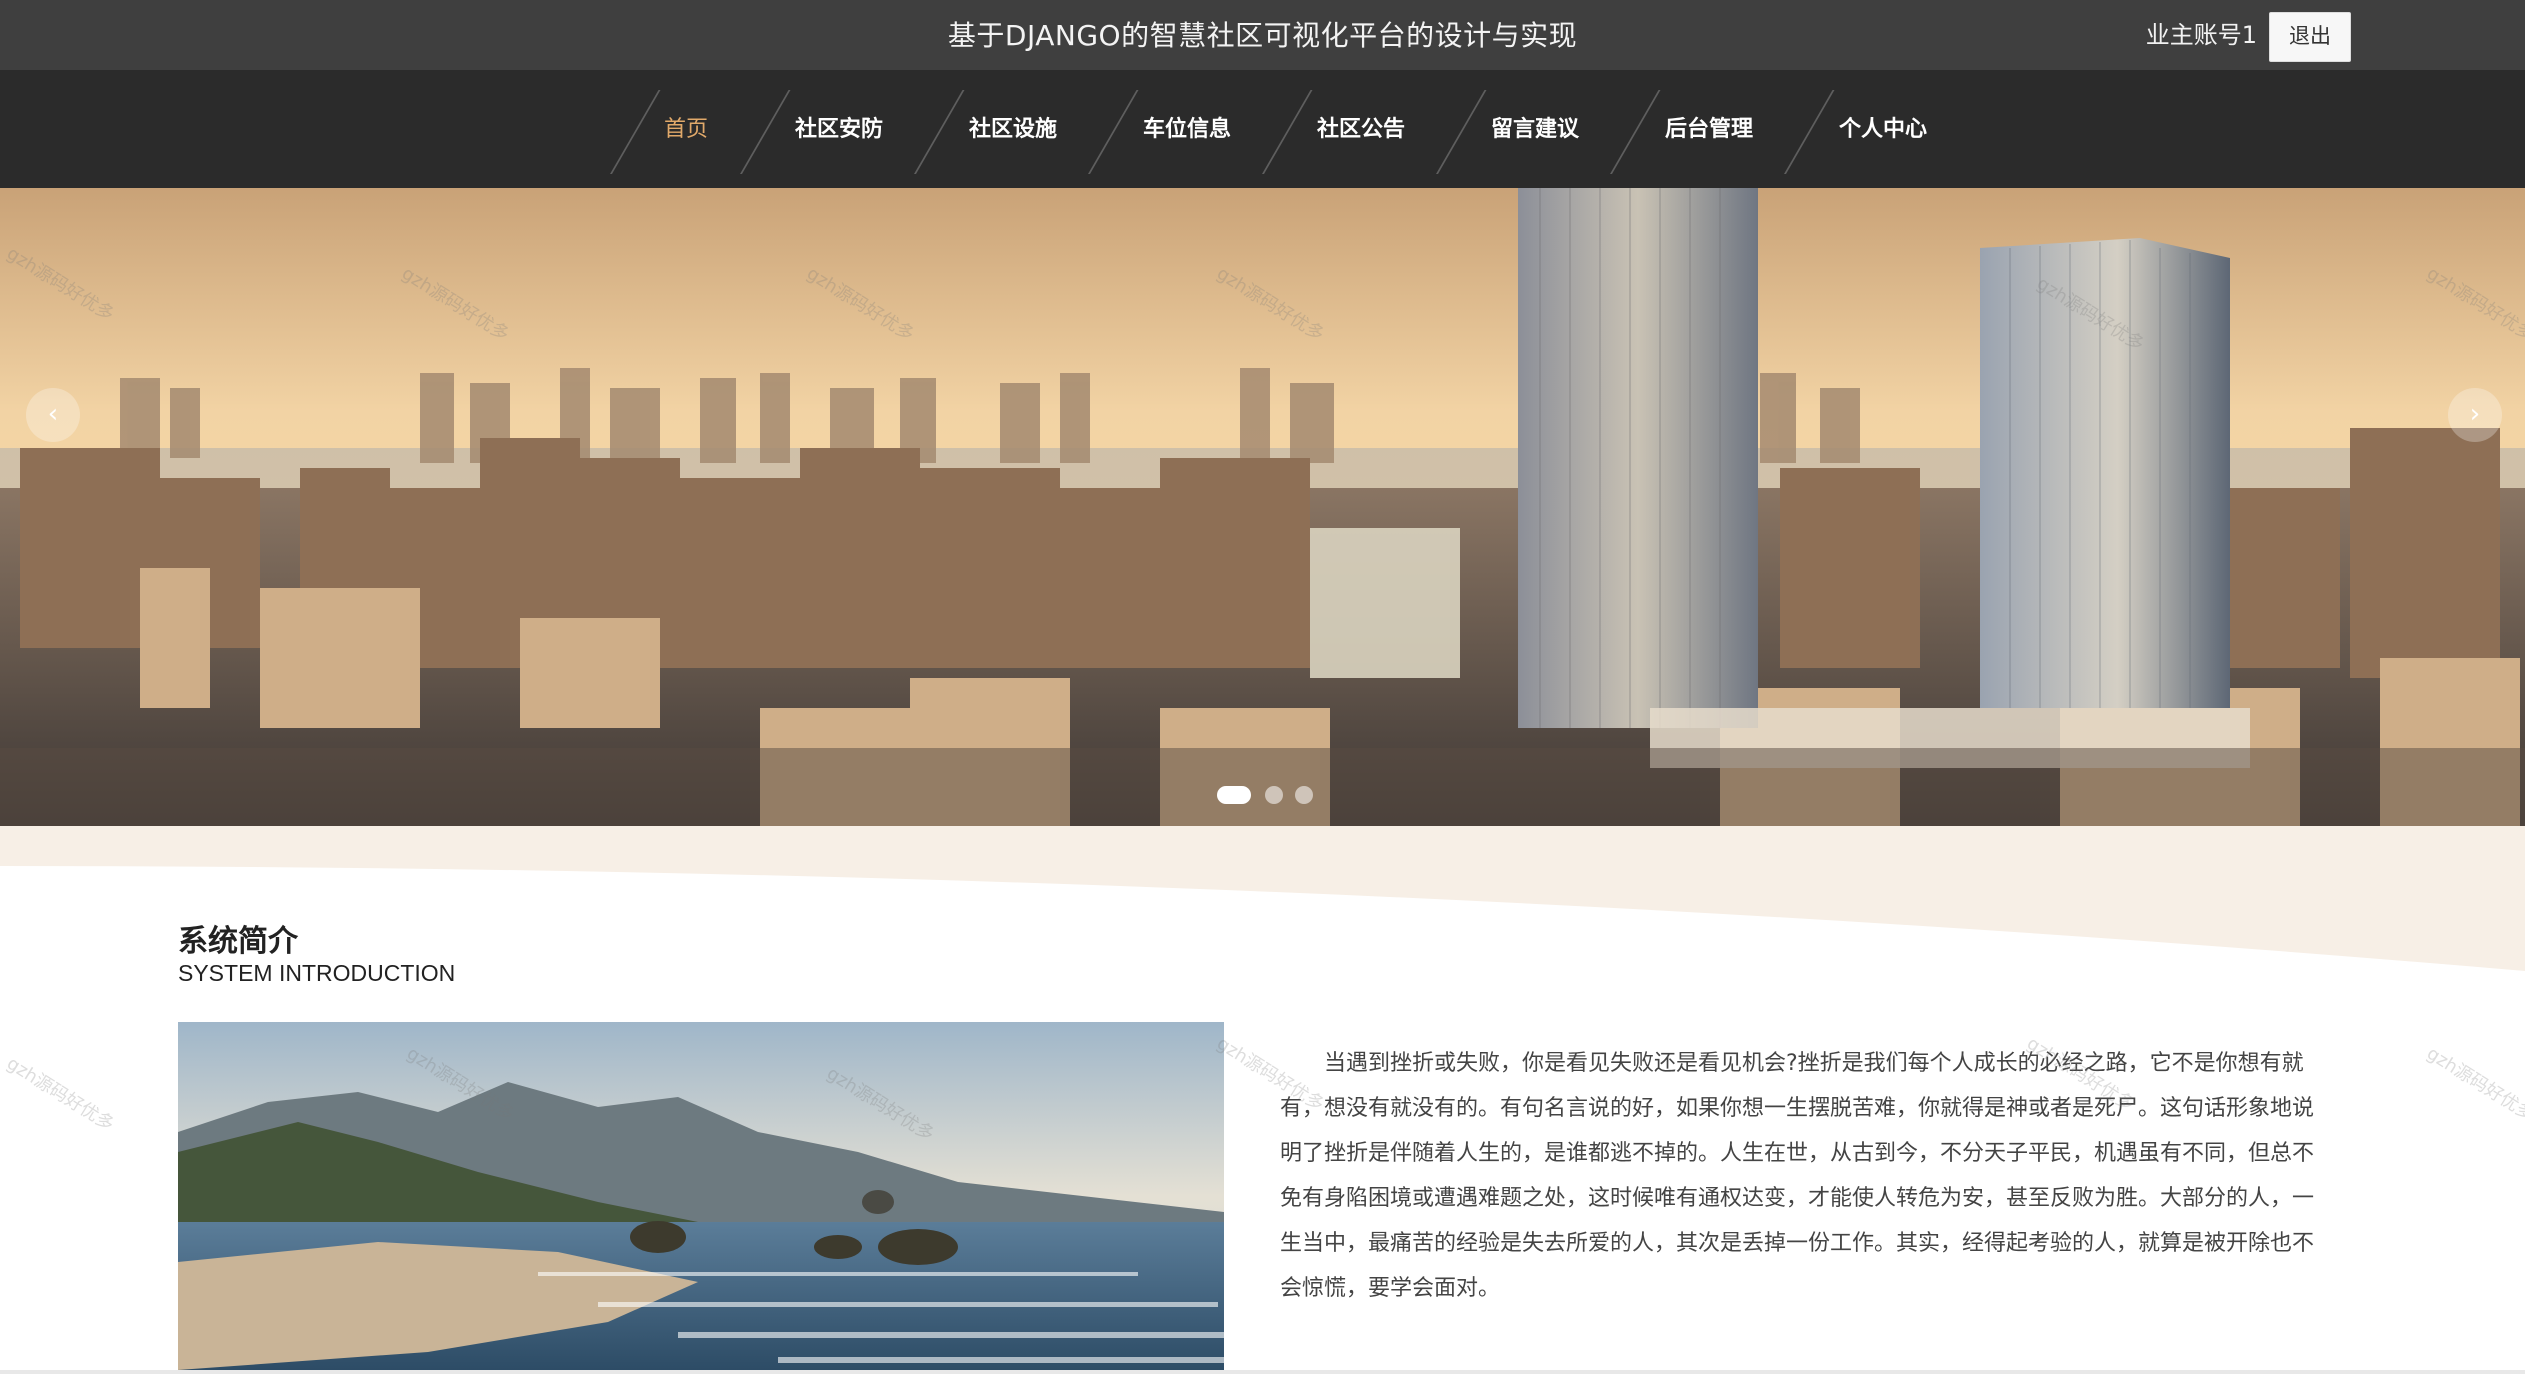 This screenshot has height=1374, width=2525. I want to click on main-nav: 首页 社区安防 社区设施 车位信息 社区公告 留言建议 后台管理 个人中心, so click(1262, 129).